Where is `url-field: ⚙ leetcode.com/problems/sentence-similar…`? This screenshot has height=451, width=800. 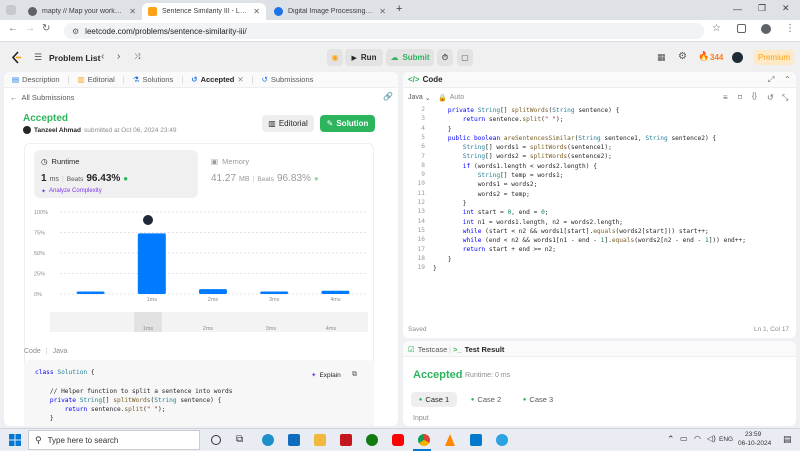
url-field: ⚙ leetcode.com/problems/sentence-similar… is located at coordinates (384, 31).